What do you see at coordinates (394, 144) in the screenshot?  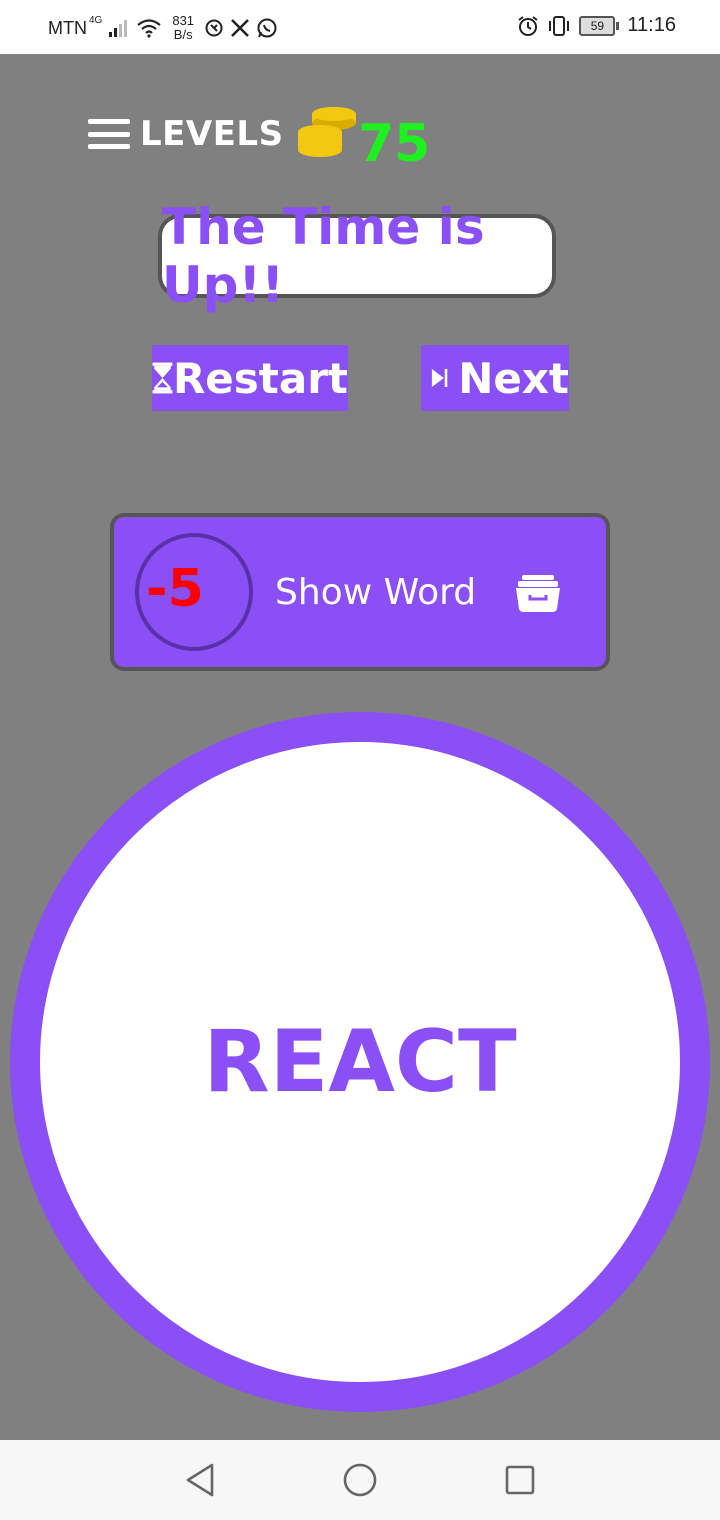 I see `coin-count: 75` at bounding box center [394, 144].